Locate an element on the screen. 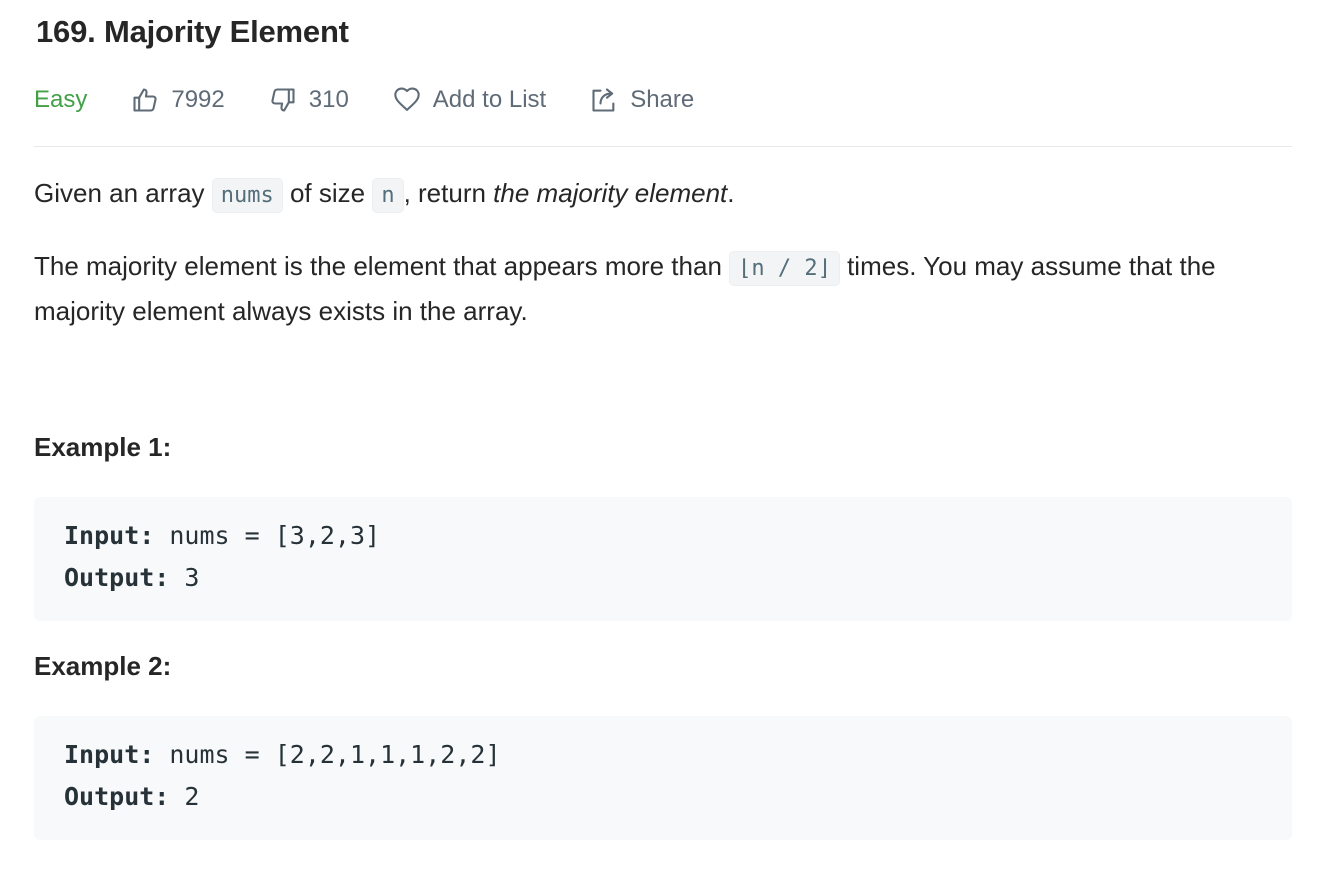 Image resolution: width=1320 pixels, height=896 pixels. desc-text: Given an array is located at coordinates (123, 193).